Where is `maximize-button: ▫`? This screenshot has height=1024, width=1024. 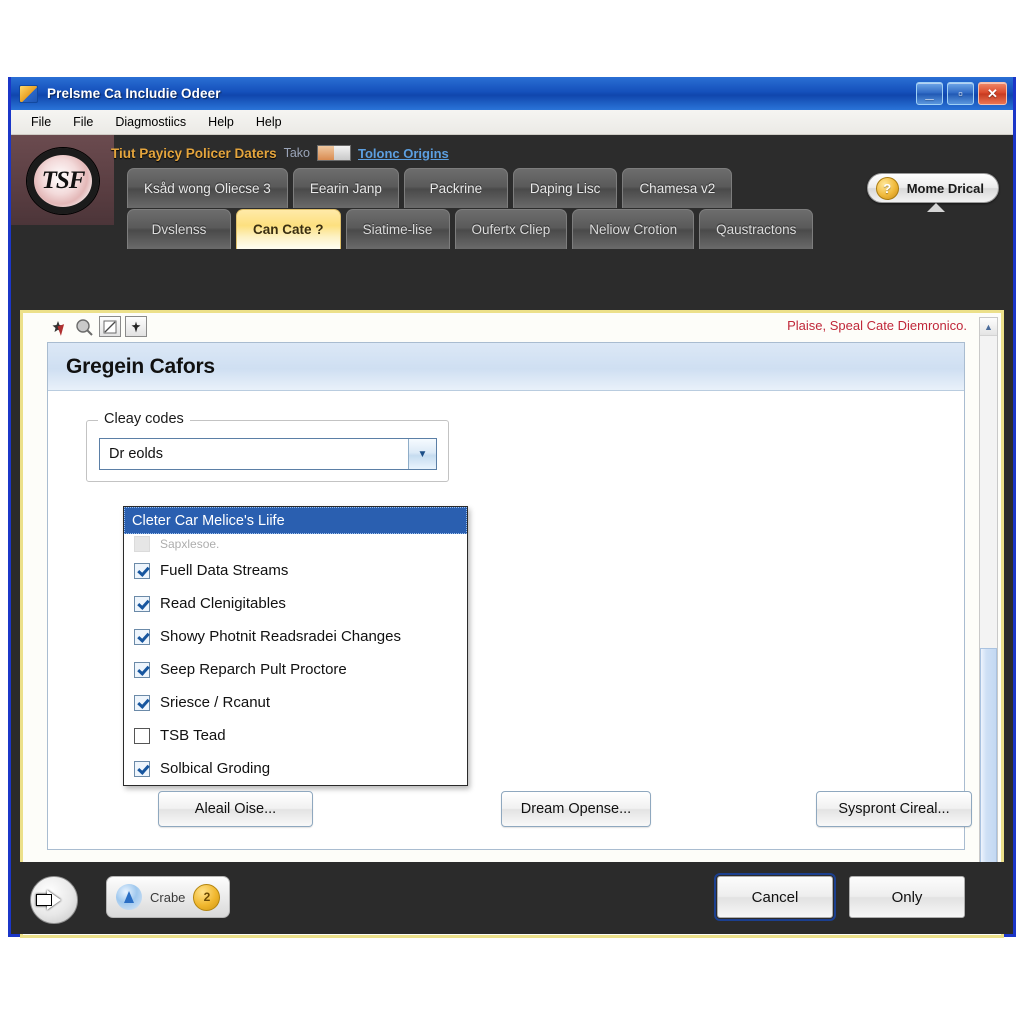
maximize-button: ▫ is located at coordinates (960, 93).